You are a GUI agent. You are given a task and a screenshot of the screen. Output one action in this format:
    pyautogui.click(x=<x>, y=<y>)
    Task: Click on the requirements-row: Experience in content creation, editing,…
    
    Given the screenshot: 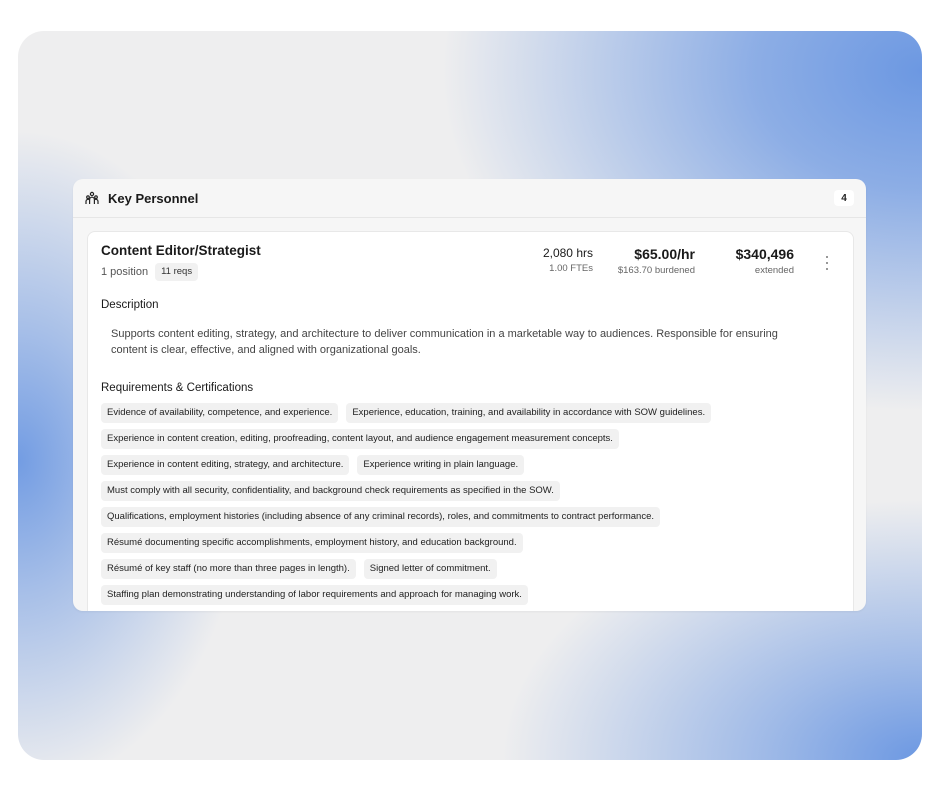 What is the action you would take?
    pyautogui.click(x=471, y=439)
    